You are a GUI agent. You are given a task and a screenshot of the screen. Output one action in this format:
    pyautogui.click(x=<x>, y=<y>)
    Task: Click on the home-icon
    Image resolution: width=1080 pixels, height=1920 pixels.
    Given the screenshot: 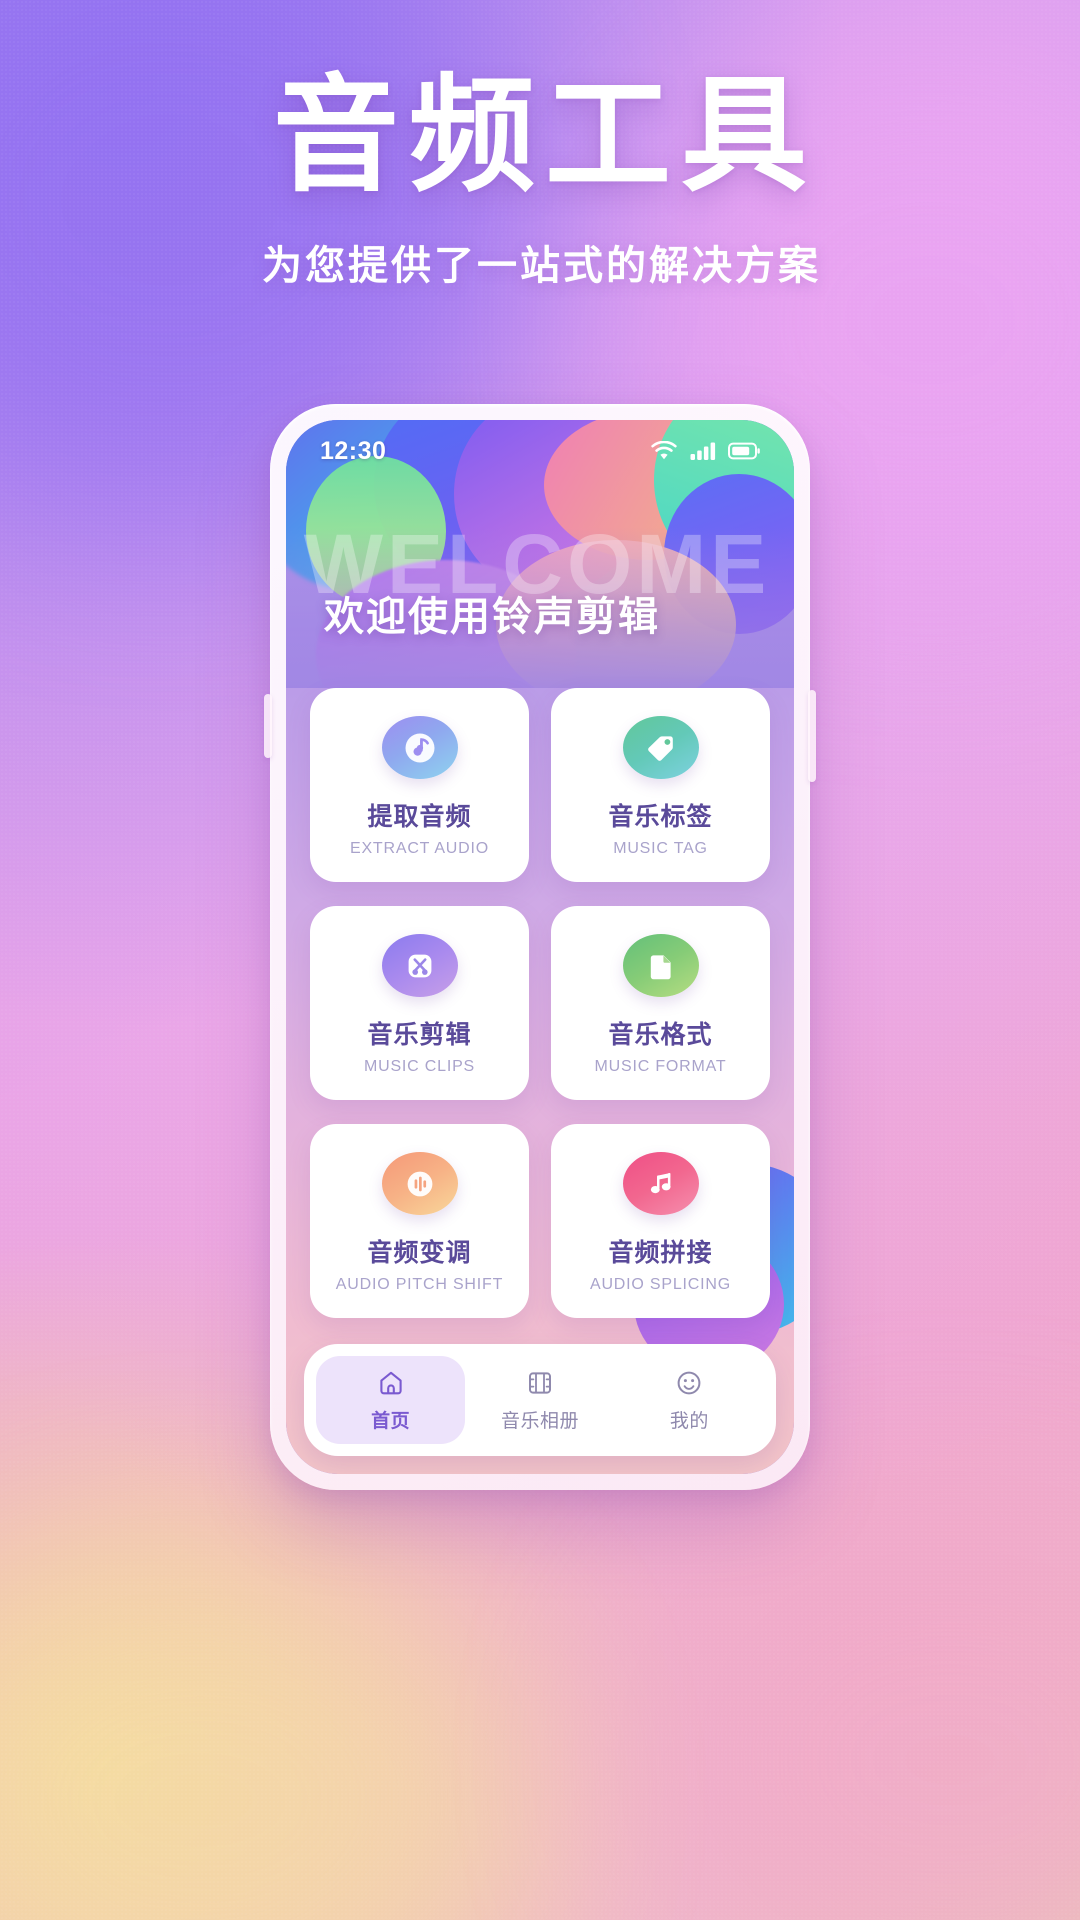 What is the action you would take?
    pyautogui.click(x=391, y=1383)
    